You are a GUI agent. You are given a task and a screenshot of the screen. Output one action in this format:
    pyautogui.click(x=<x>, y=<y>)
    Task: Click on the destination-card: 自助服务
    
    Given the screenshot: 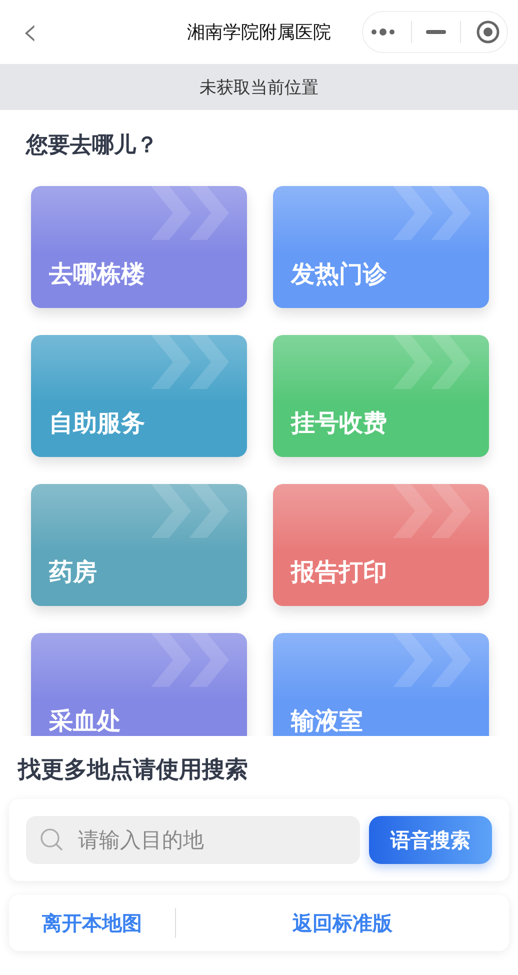 What is the action you would take?
    pyautogui.click(x=139, y=396)
    